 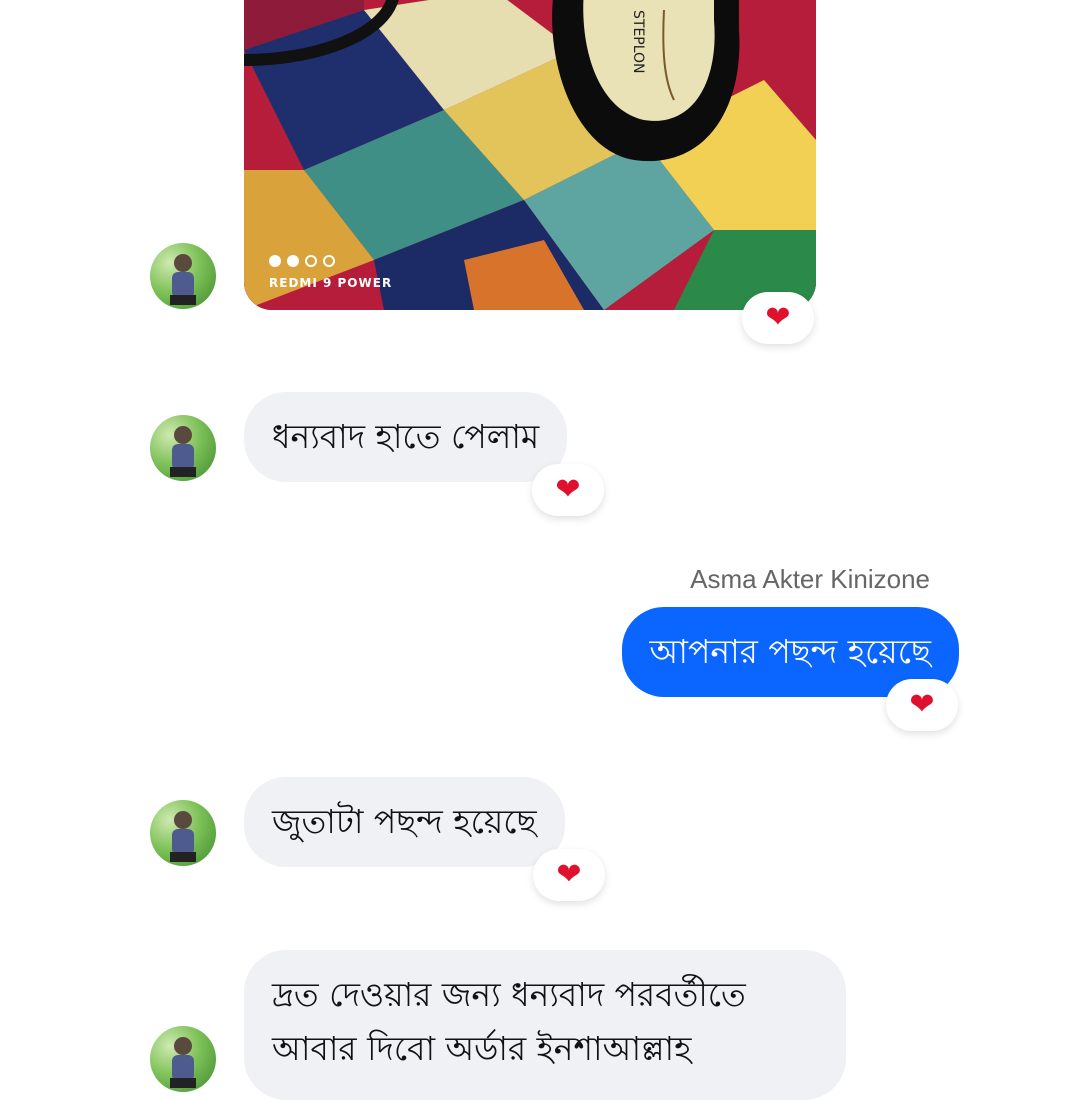 I want to click on message-text: ধন্যবাদ হাতে পেলাম, so click(x=406, y=436).